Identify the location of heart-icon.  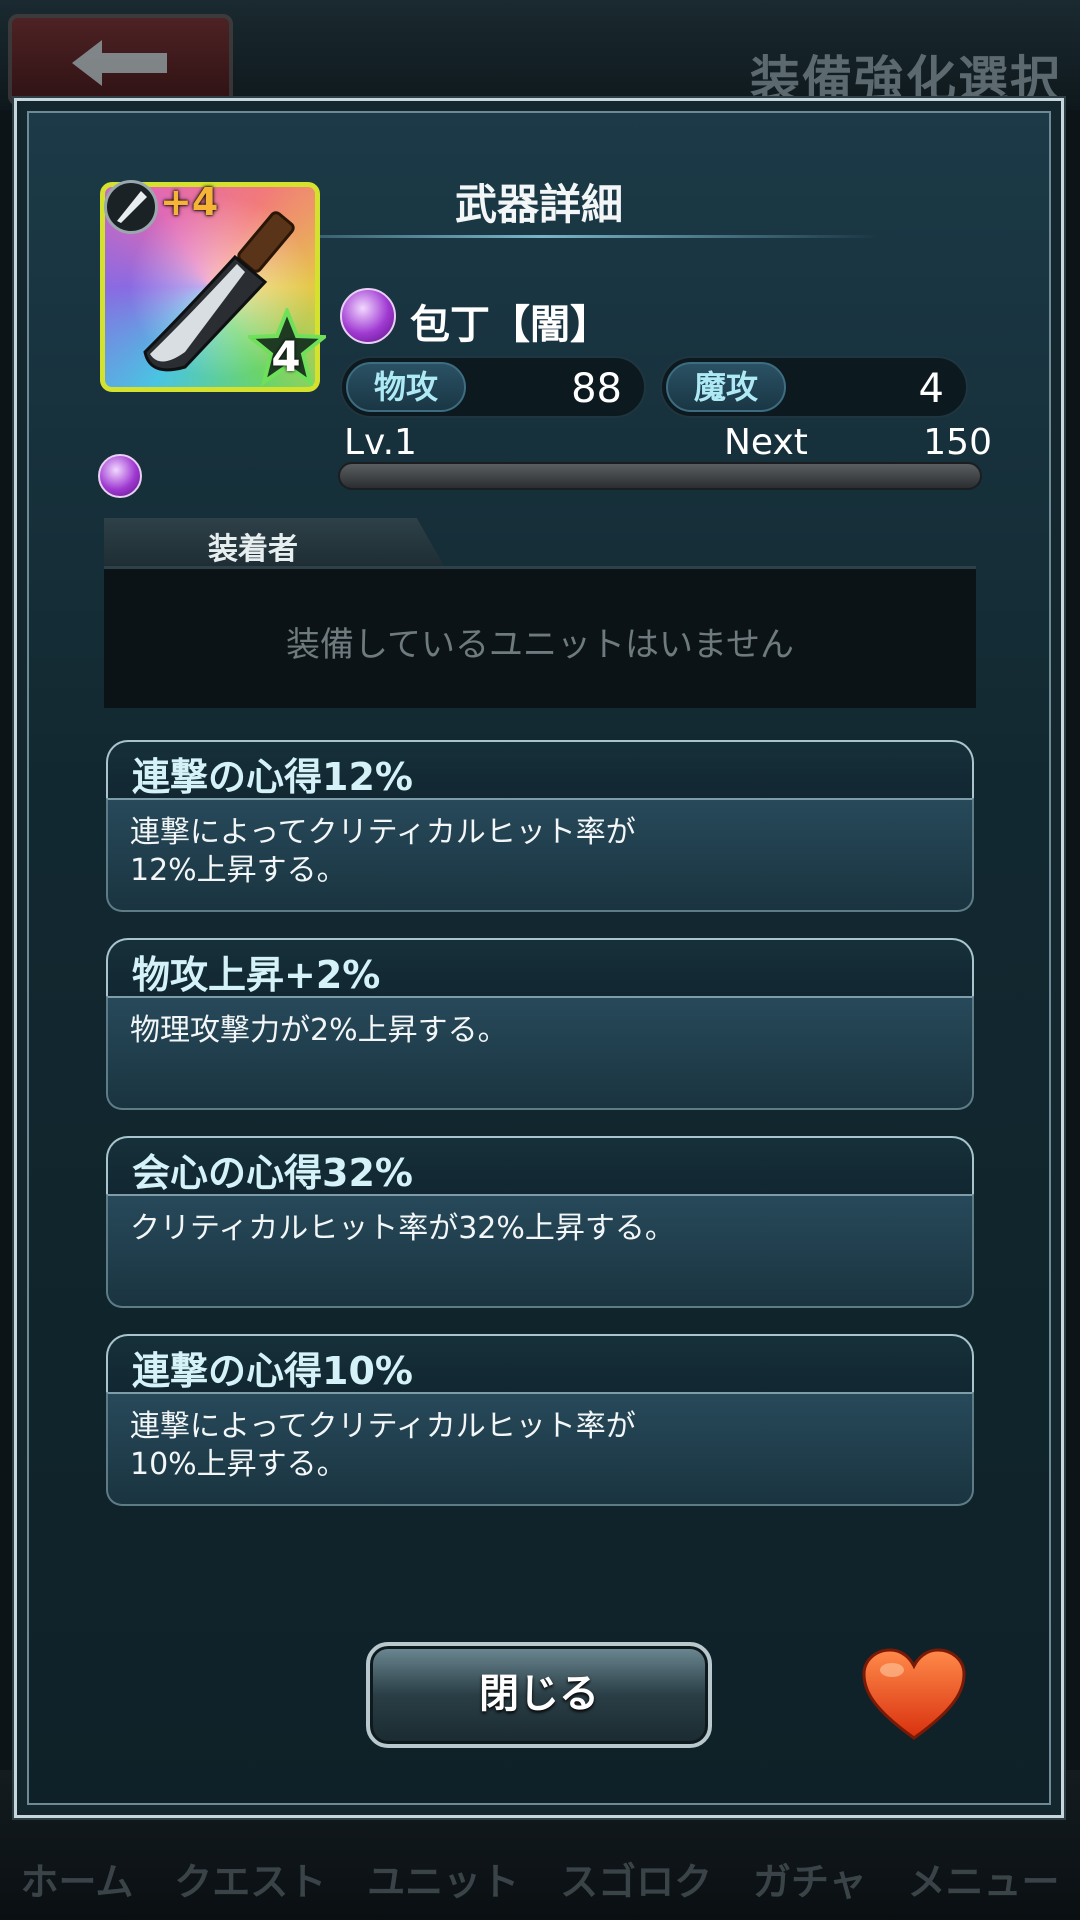
(914, 1695).